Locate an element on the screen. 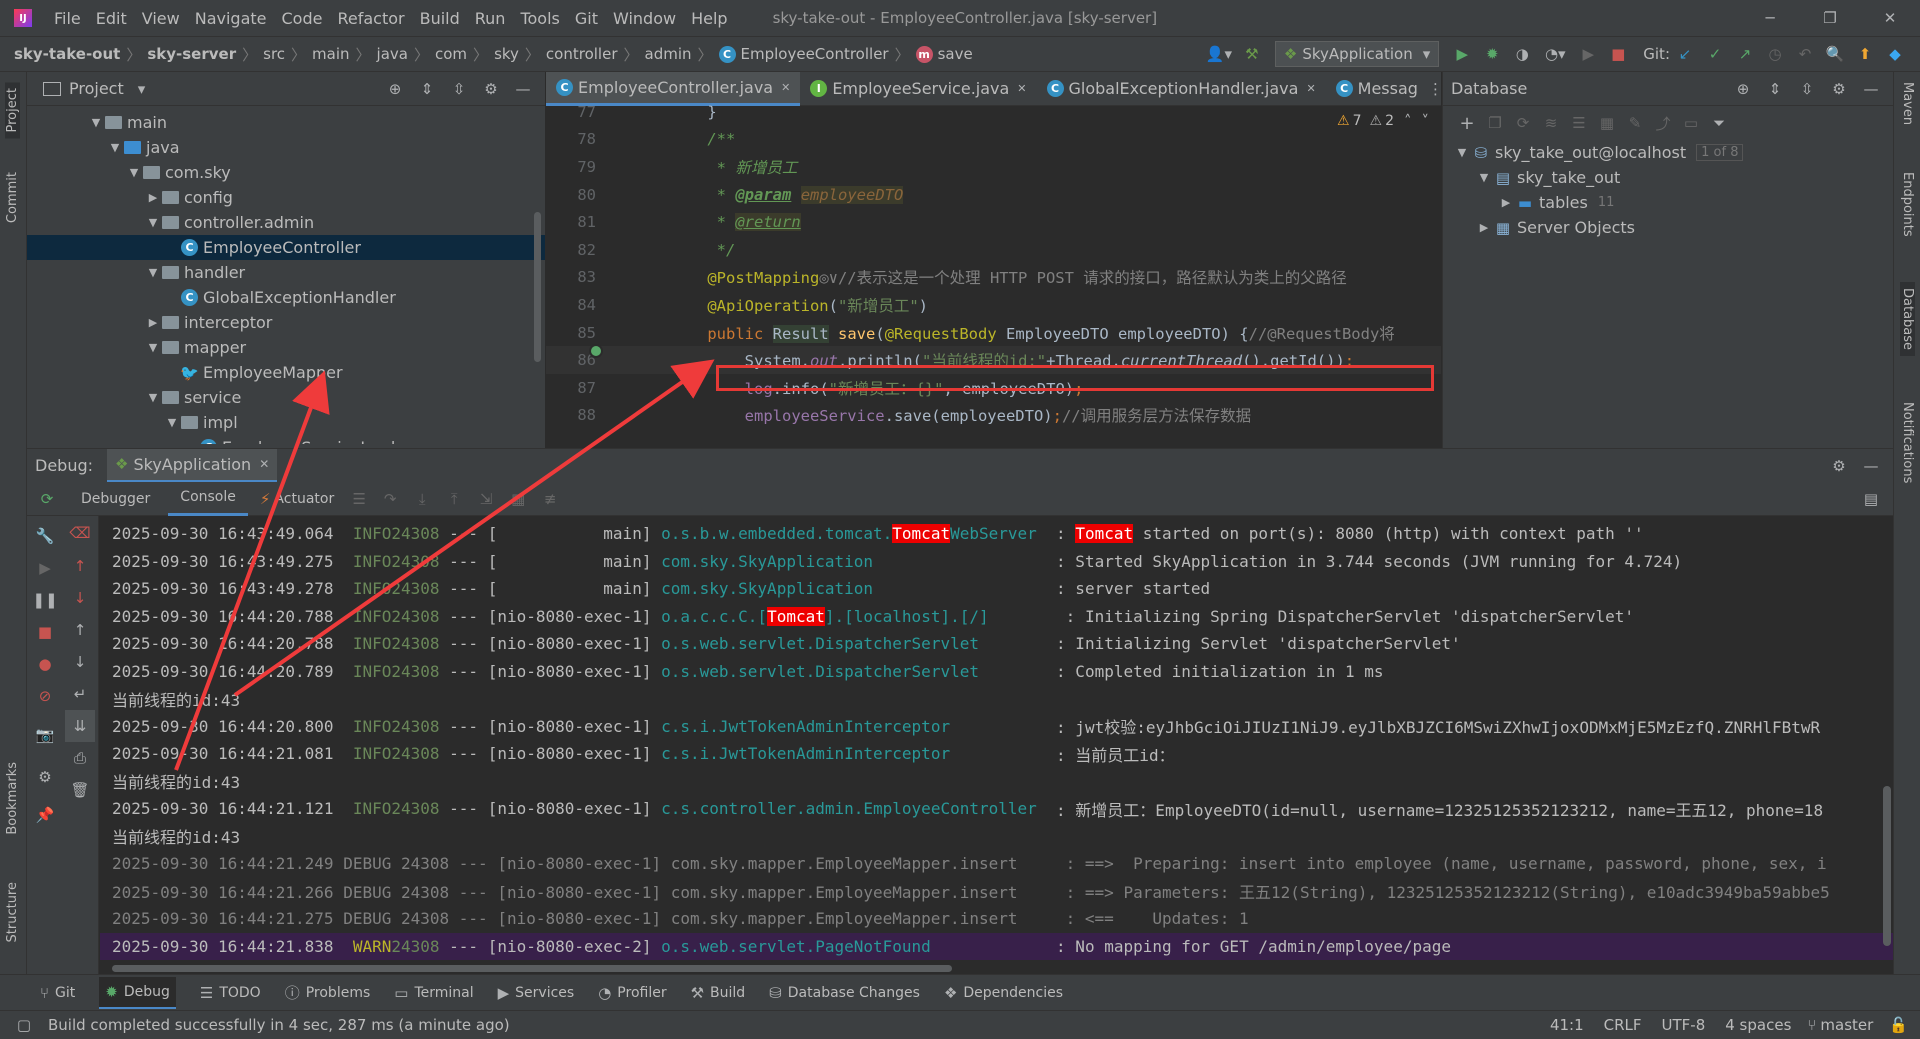  database-tree-item: ▼ ▤ sky_take_out is located at coordinates (1668, 177).